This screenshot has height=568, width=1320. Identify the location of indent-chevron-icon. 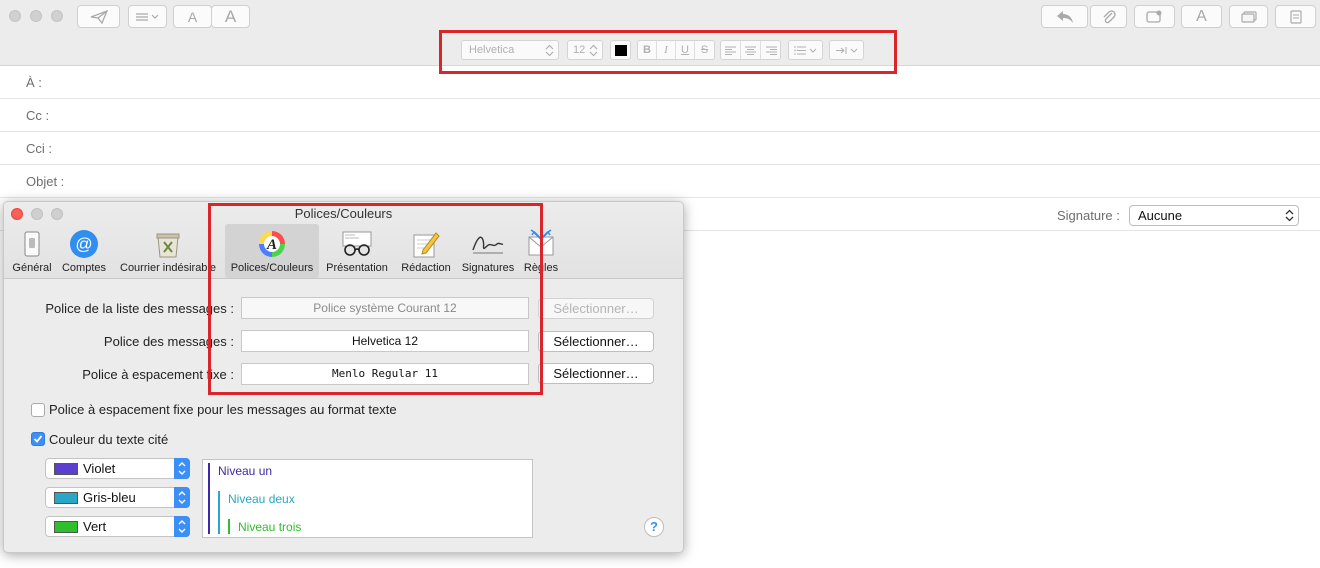
(846, 50).